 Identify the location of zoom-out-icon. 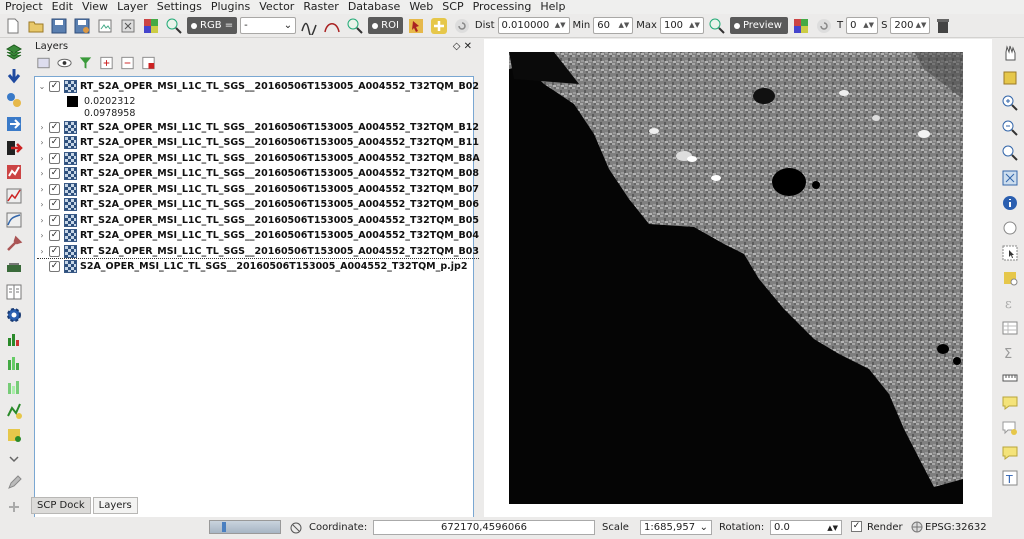
(1010, 127).